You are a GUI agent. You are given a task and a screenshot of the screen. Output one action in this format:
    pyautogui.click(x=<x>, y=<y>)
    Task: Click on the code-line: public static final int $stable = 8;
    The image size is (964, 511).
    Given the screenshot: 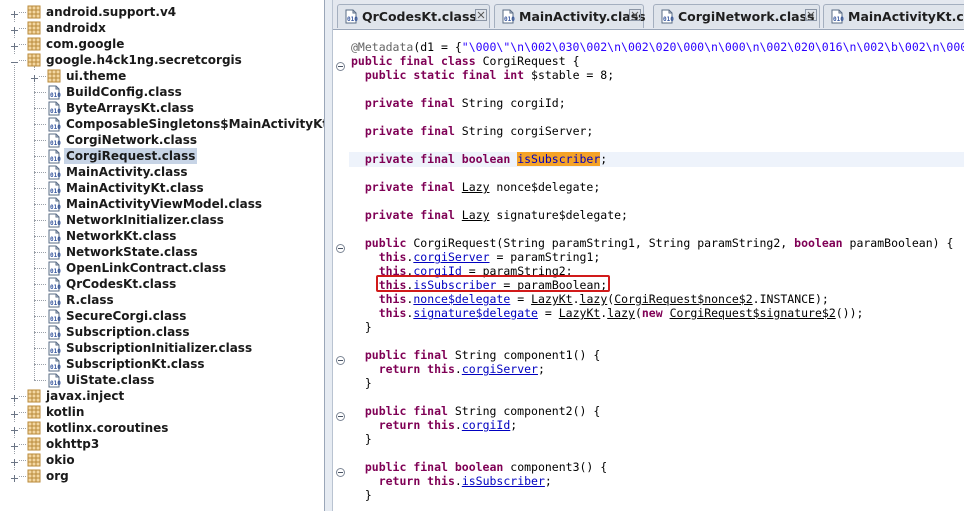 What is the action you would take?
    pyautogui.click(x=482, y=75)
    